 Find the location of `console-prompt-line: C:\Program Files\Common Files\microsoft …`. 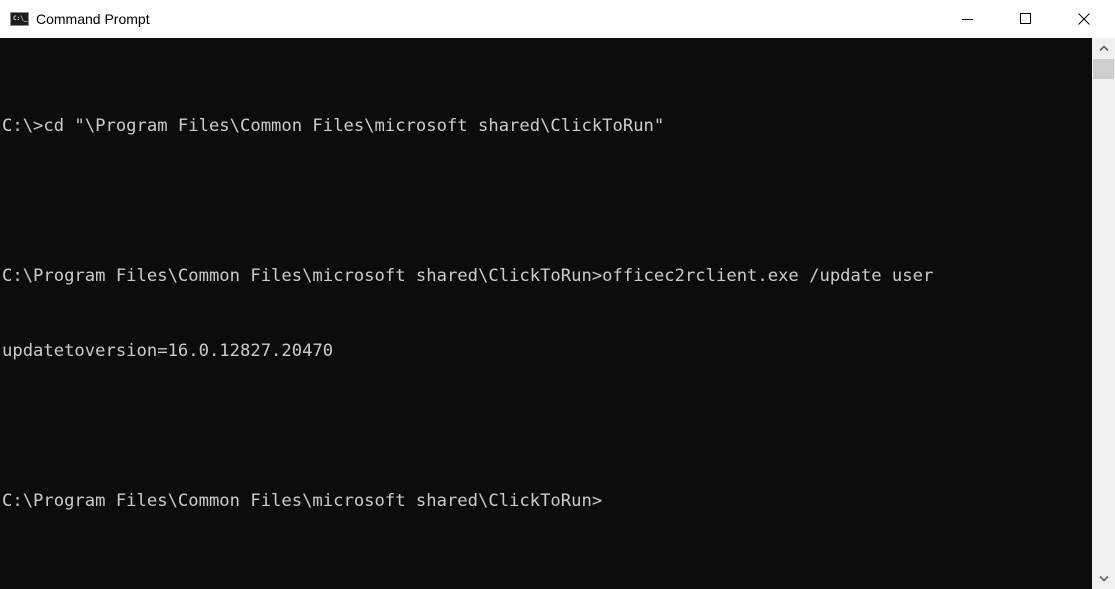

console-prompt-line: C:\Program Files\Common Files\microsoft … is located at coordinates (467, 501).